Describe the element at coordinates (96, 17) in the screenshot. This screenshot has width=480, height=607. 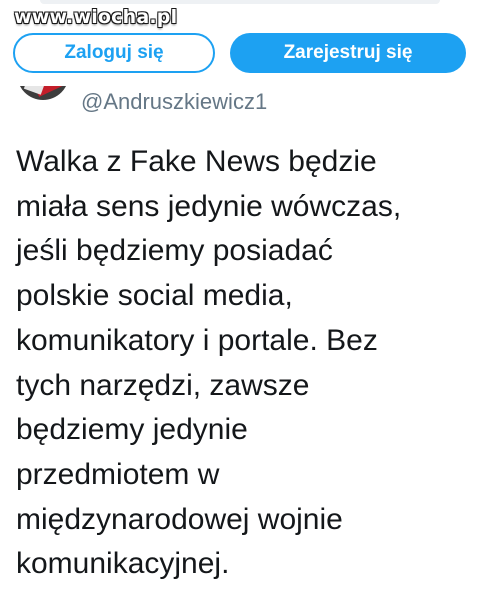
I see `watermark: www.wiocha.pl` at that location.